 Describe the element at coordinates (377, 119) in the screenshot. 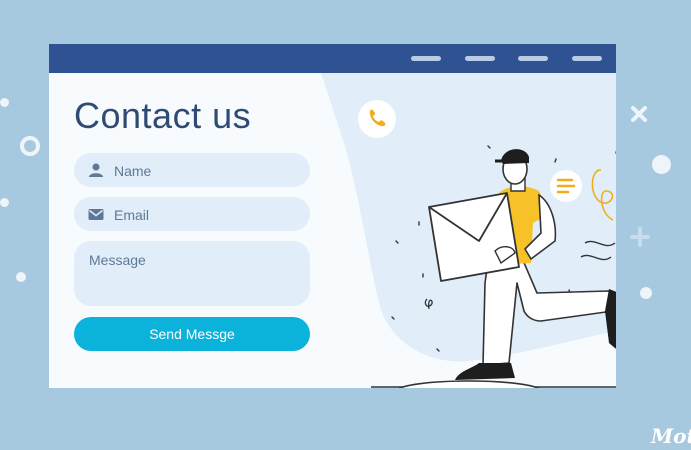

I see `phone-icon` at that location.